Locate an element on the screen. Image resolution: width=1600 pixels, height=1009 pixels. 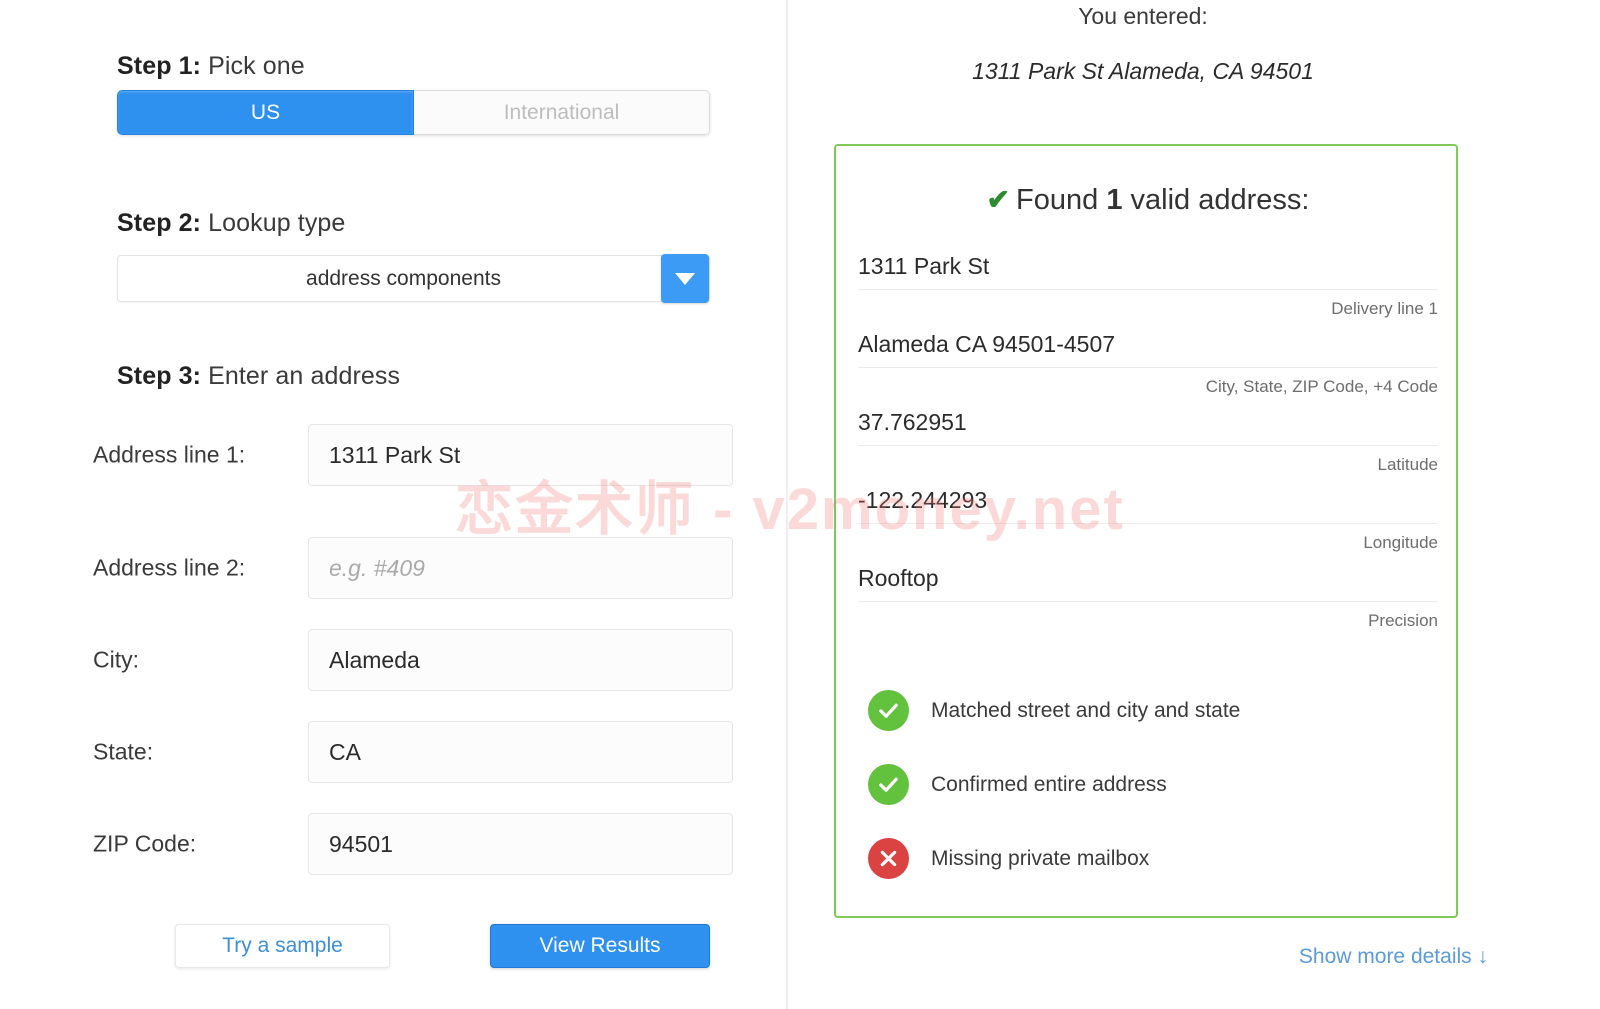
input-zip-code: 94501 is located at coordinates (520, 844).